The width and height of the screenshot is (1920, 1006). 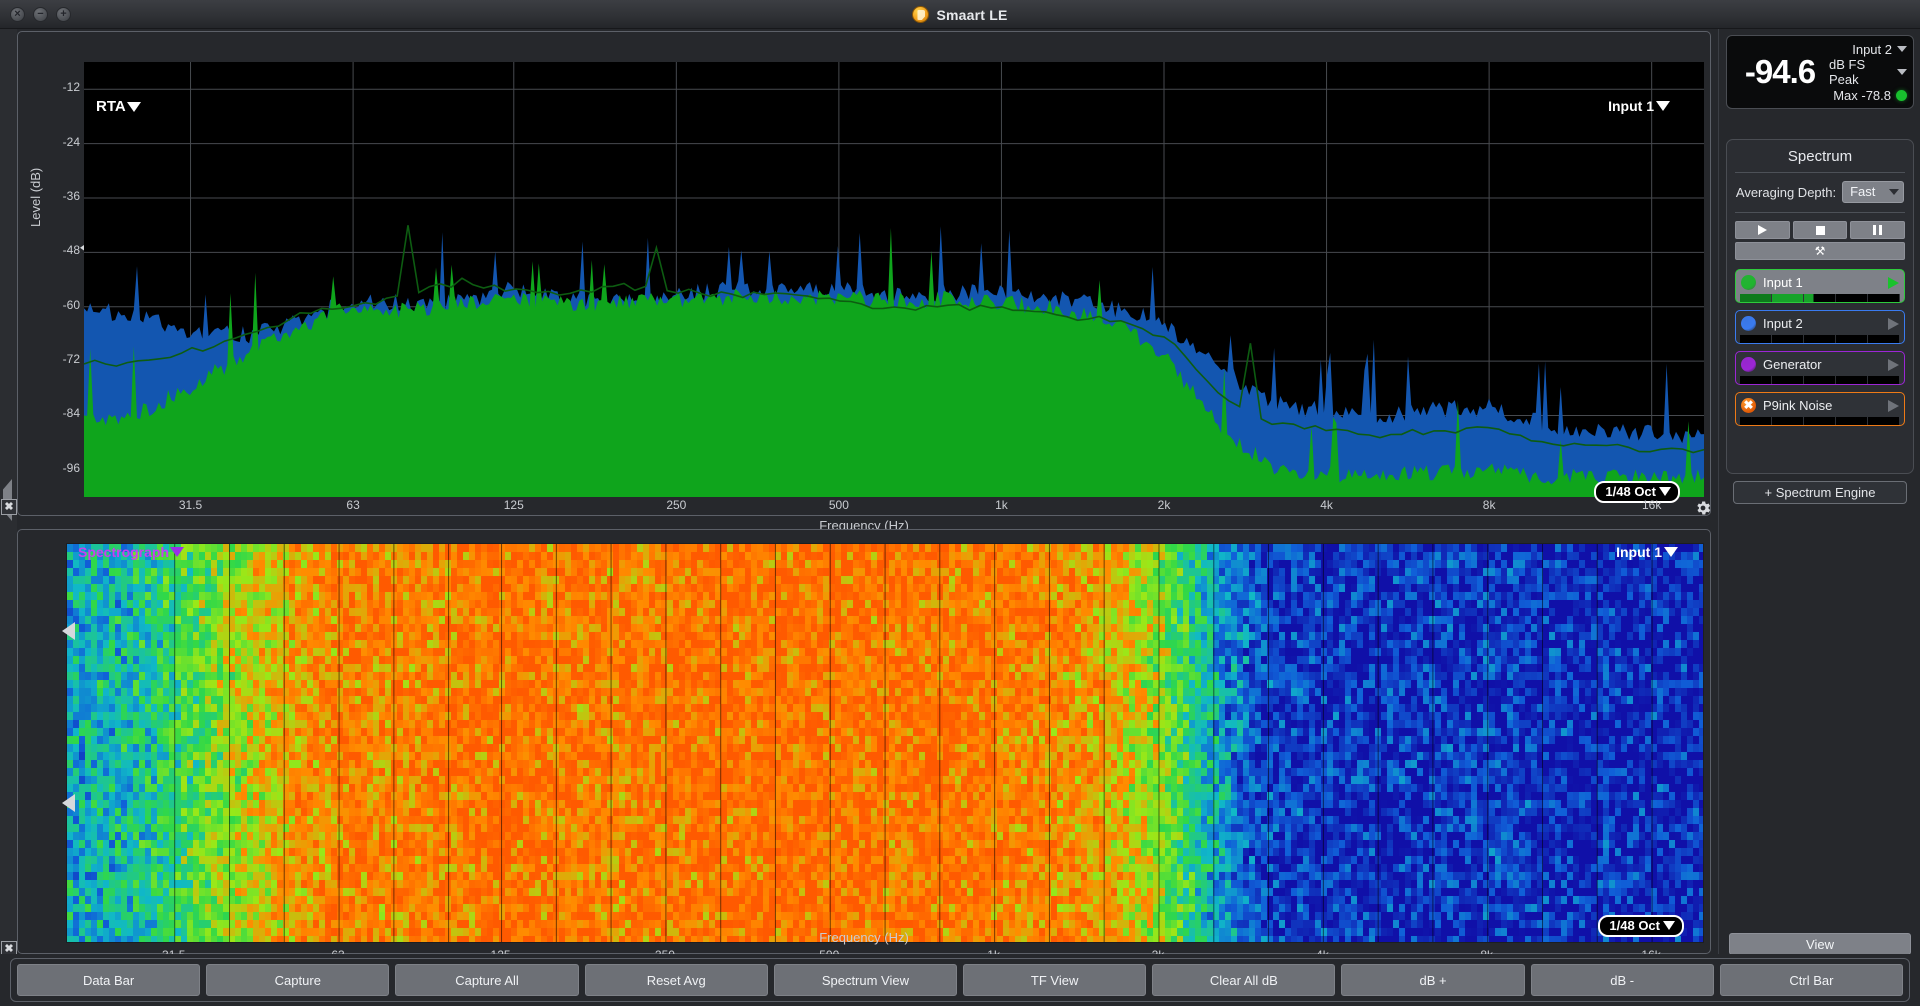 What do you see at coordinates (1820, 196) in the screenshot?
I see `averaging-depth-row: Averaging Depth: Fast` at bounding box center [1820, 196].